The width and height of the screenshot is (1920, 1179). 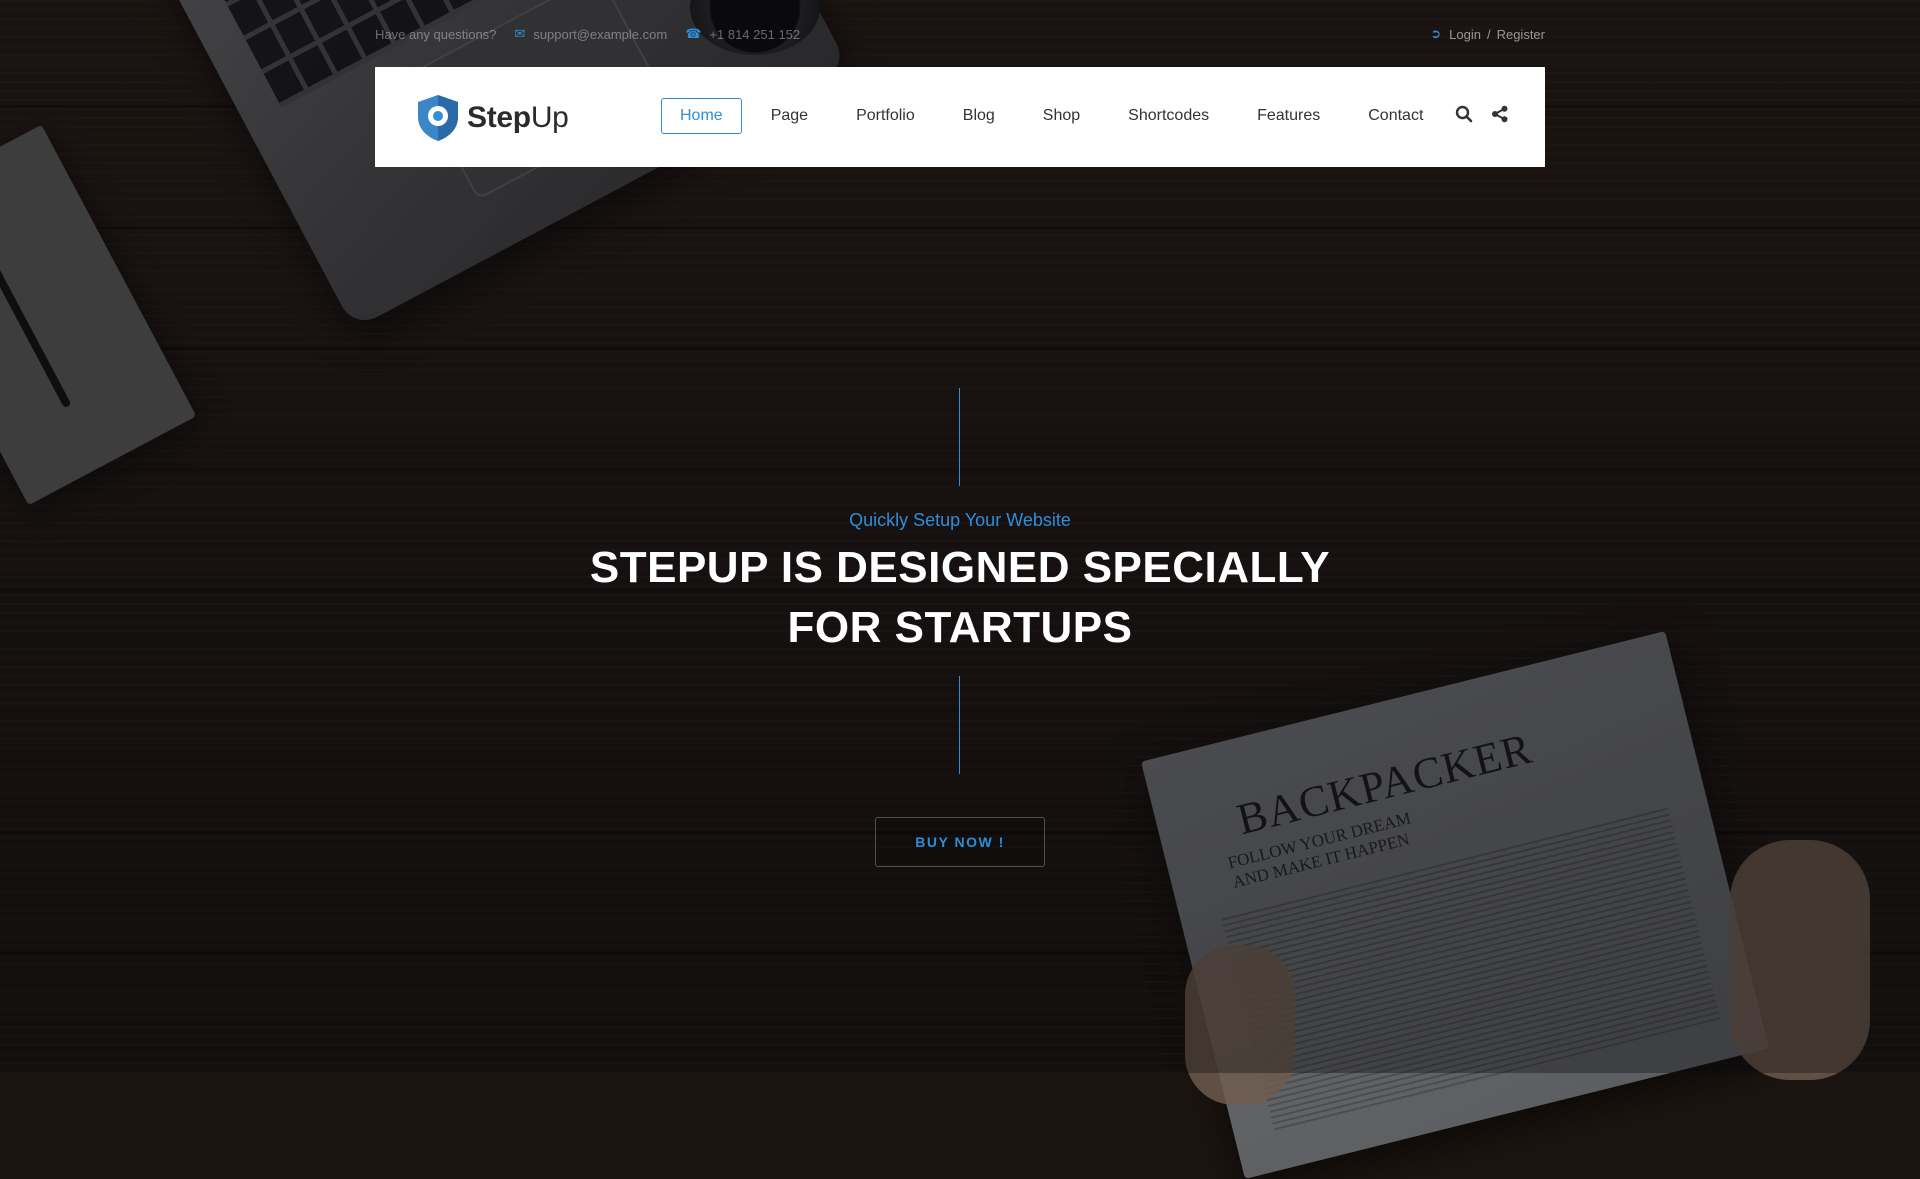 I want to click on email-link: ✉ support@example.com, so click(x=590, y=34).